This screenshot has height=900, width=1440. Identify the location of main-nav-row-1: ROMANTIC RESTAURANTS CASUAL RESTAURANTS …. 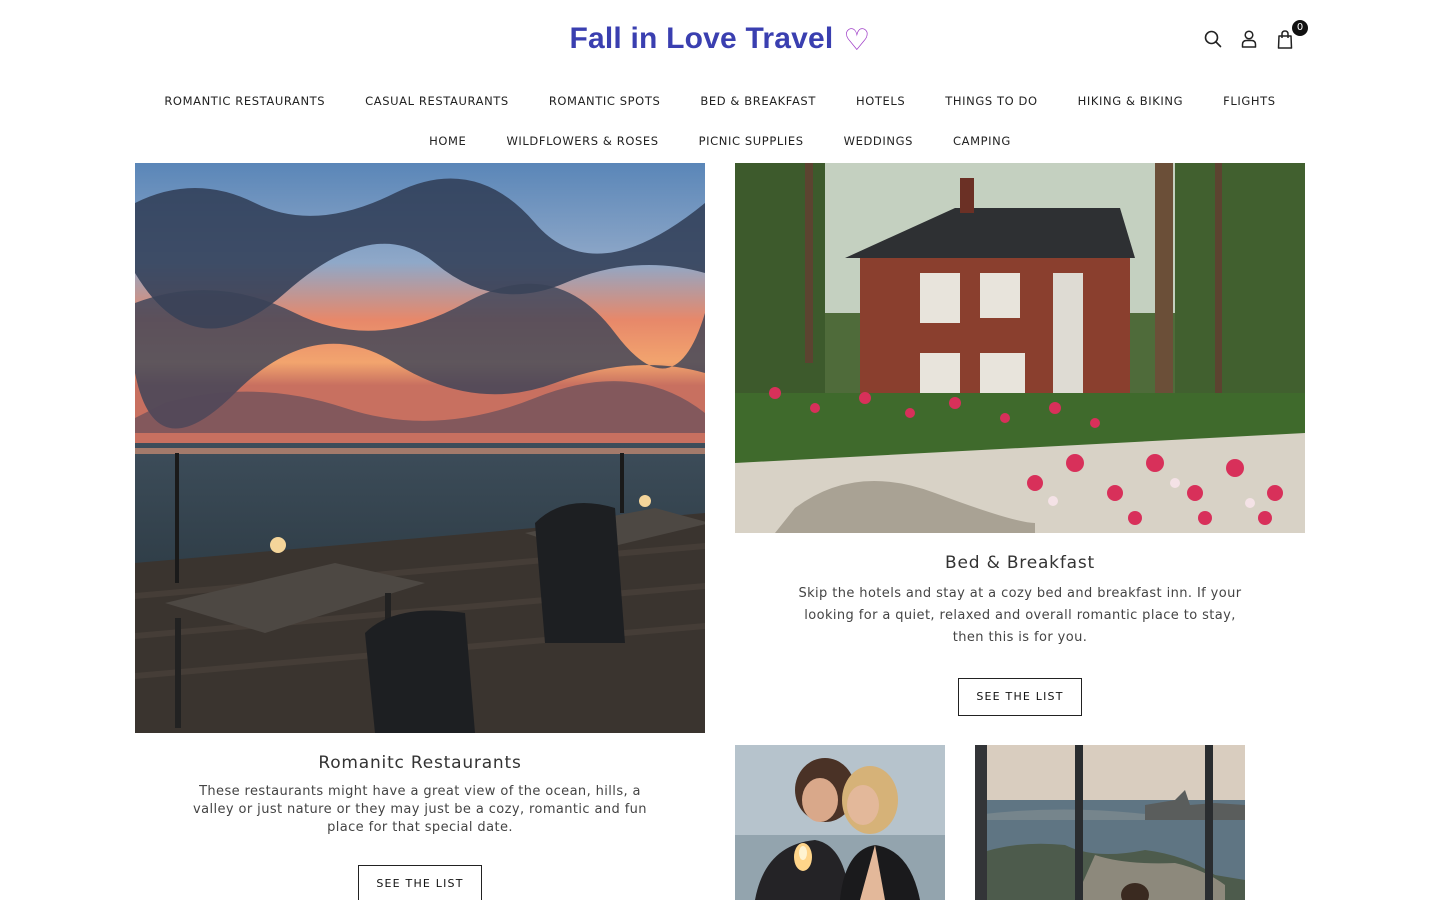
(720, 101).